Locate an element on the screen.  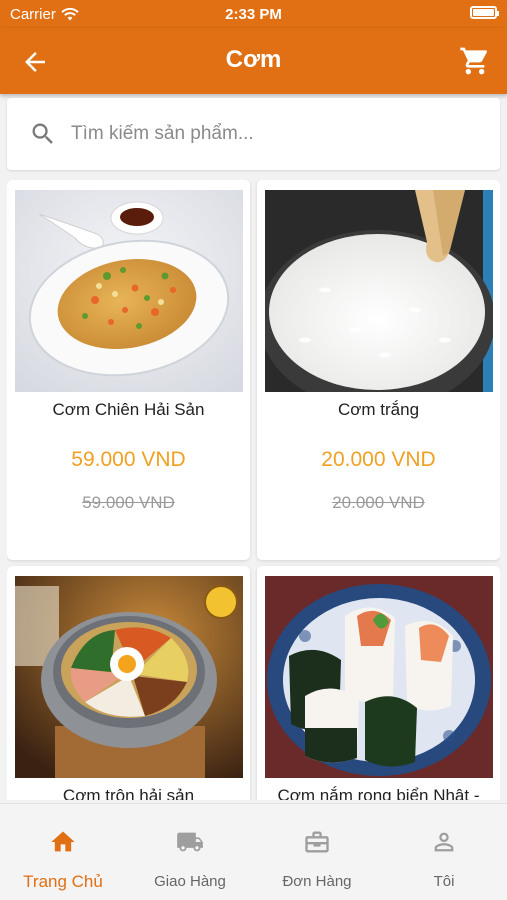
product-price: 20.000 VND is located at coordinates (378, 459).